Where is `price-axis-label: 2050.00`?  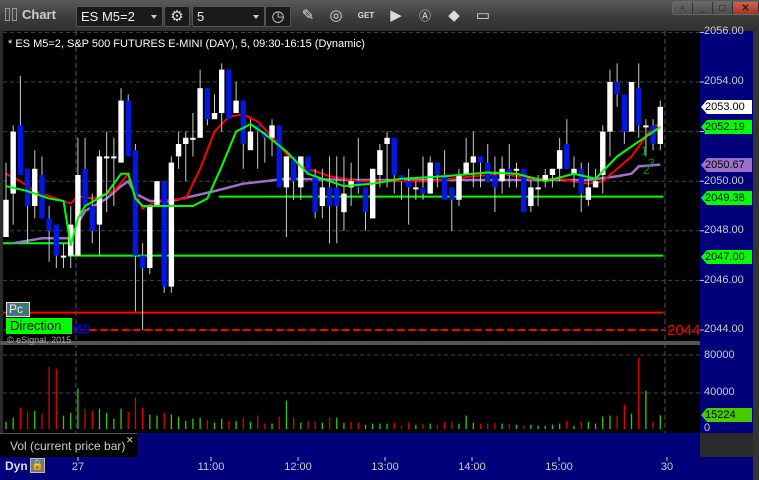
price-axis-label: 2050.00 is located at coordinates (724, 181).